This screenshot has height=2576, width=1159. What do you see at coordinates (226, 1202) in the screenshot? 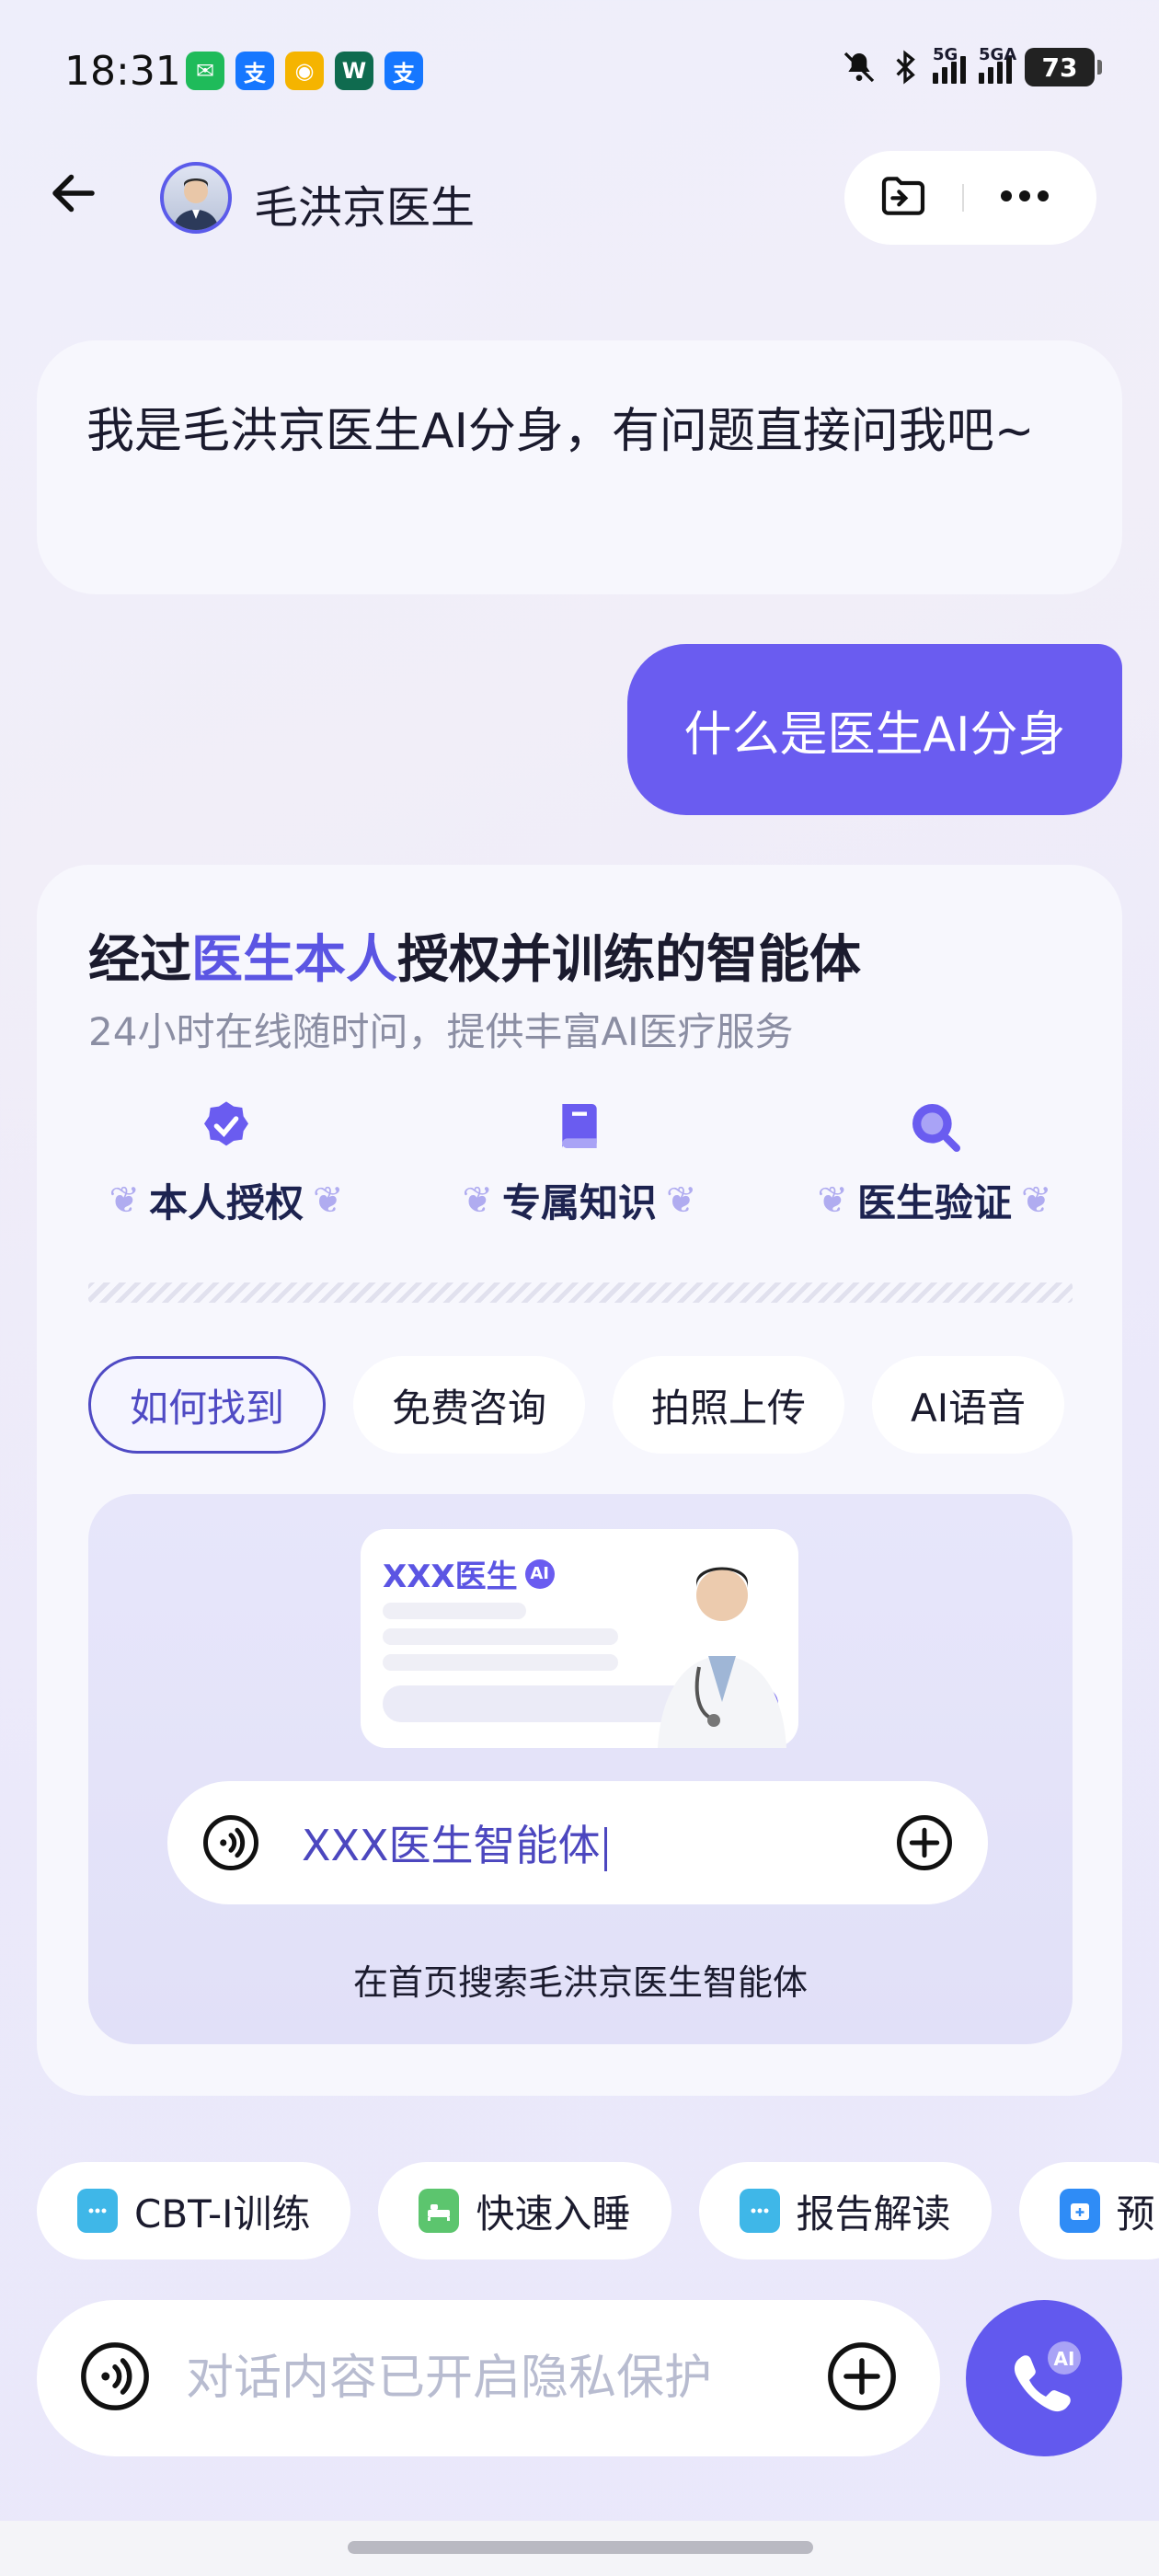
I see `feature-label: 本人授权` at bounding box center [226, 1202].